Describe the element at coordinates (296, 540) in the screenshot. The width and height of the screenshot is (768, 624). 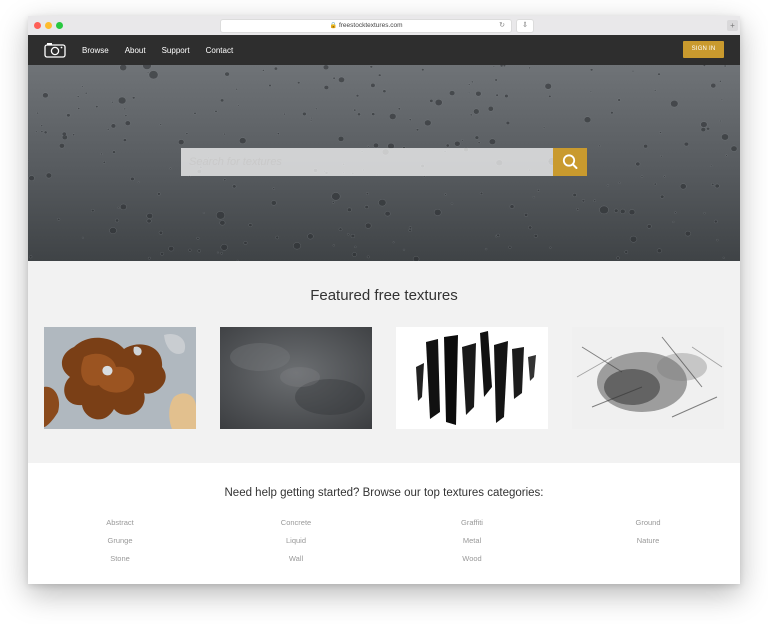
I see `category-liquid: Liquid` at that location.